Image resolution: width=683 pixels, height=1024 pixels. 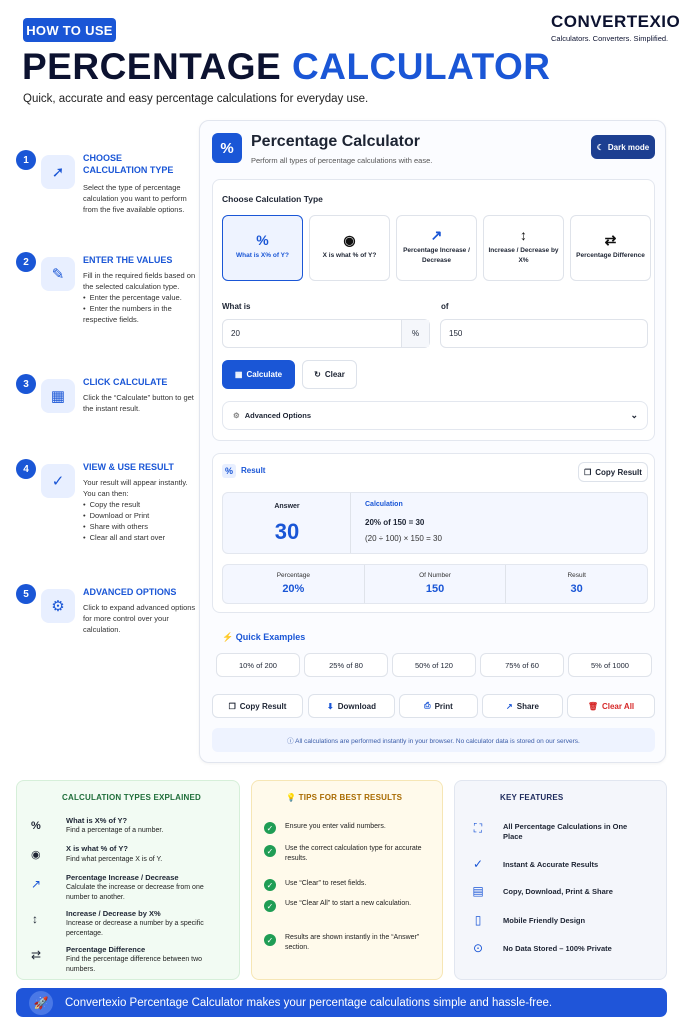 What do you see at coordinates (522, 665) in the screenshot?
I see `example-button: 75% of 60` at bounding box center [522, 665].